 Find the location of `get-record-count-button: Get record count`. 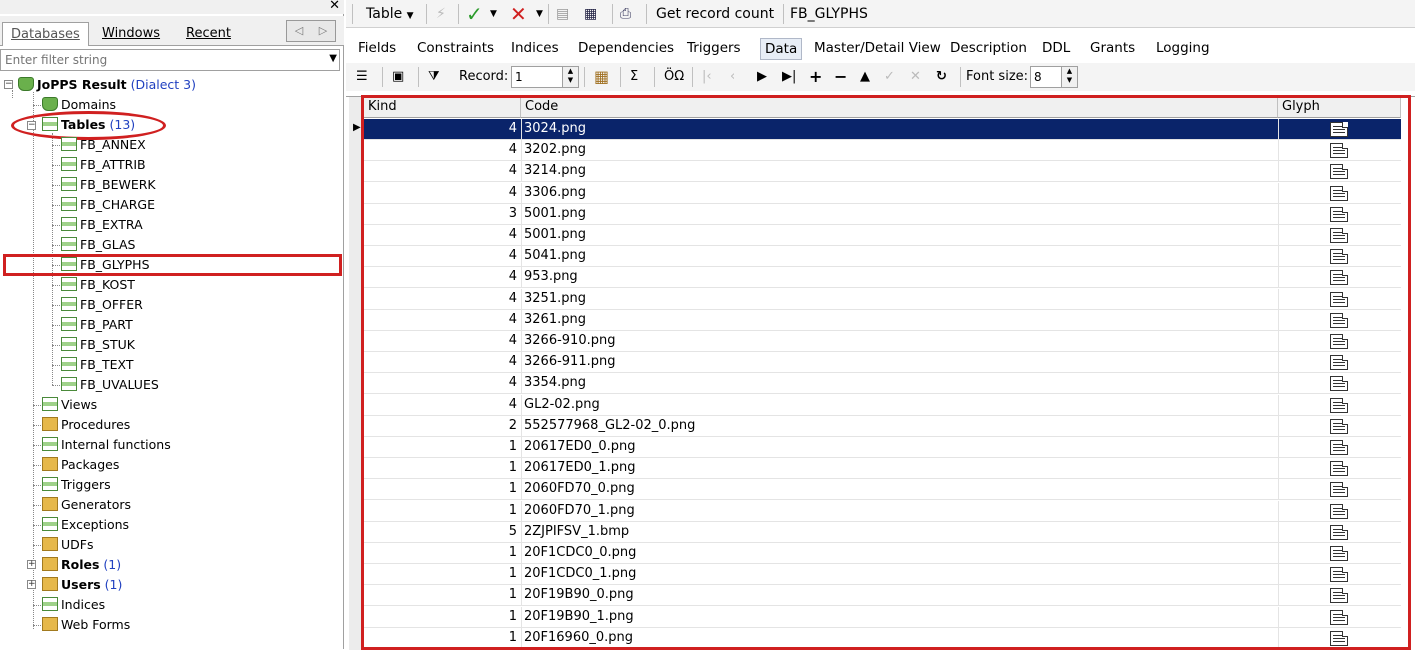

get-record-count-button: Get record count is located at coordinates (715, 14).